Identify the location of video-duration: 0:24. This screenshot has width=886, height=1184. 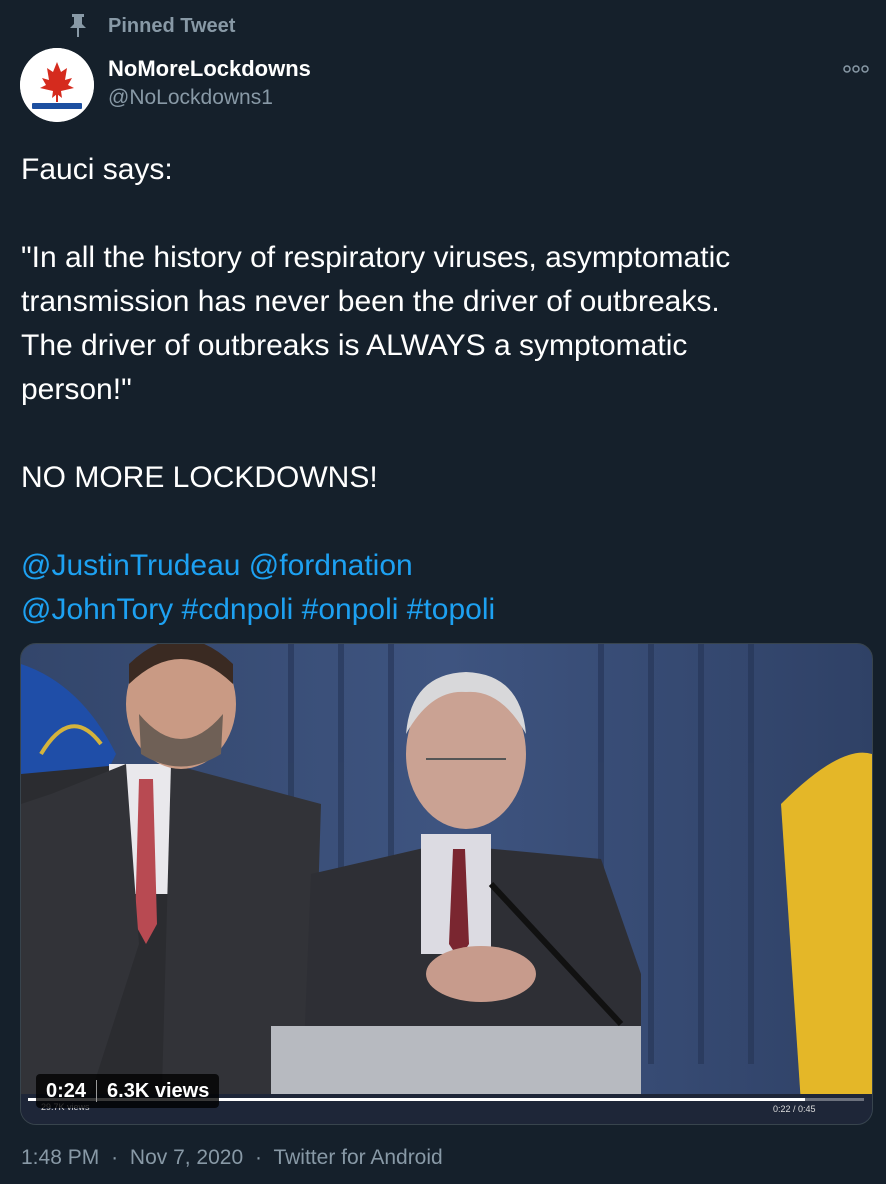
(66, 1090).